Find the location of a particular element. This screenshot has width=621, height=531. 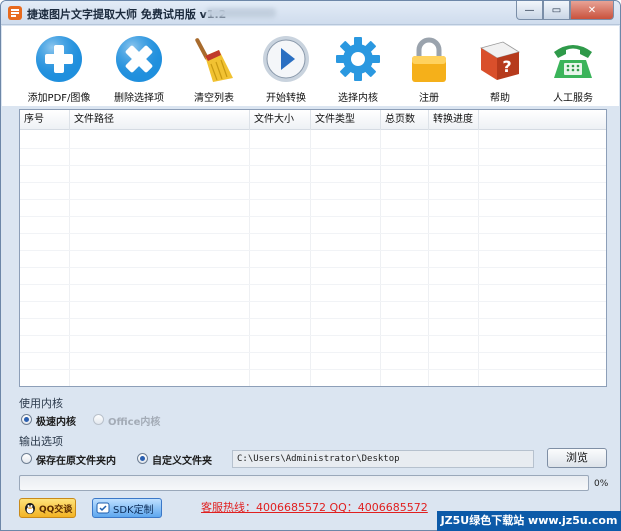

register-button: 注册 is located at coordinates (429, 69).